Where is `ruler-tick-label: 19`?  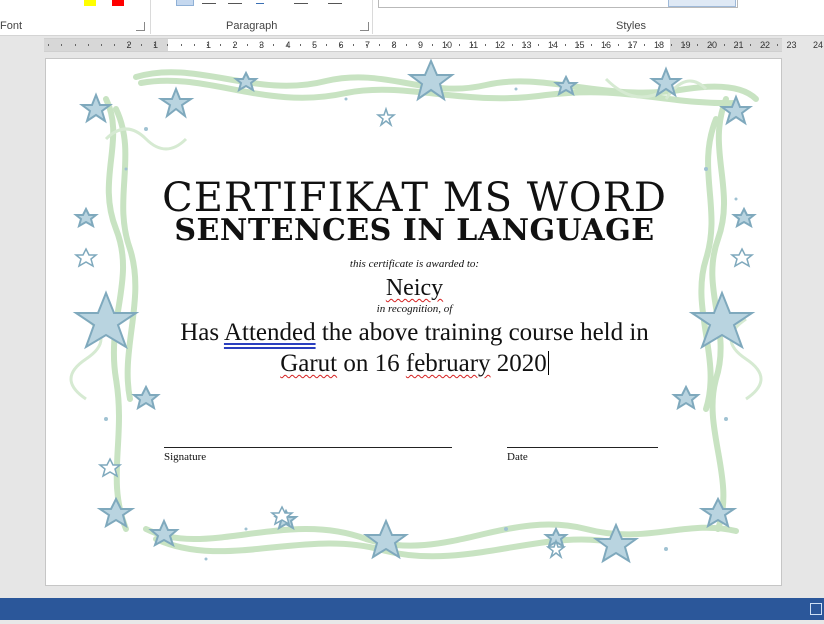
ruler-tick-label: 19 is located at coordinates (685, 45).